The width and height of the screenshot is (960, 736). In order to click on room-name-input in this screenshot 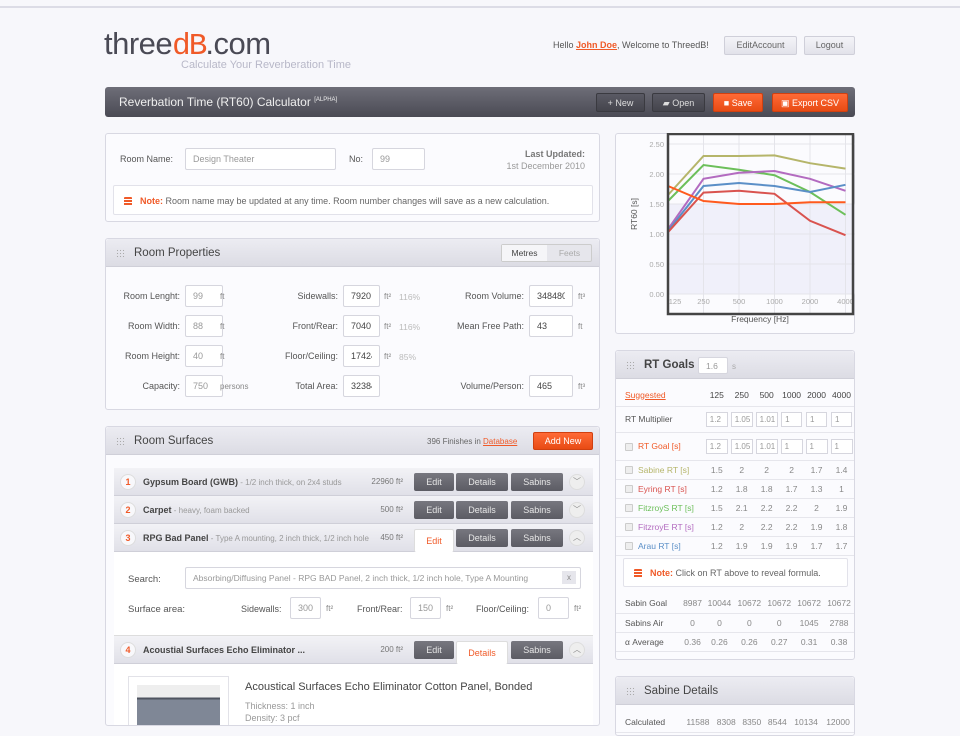, I will do `click(260, 159)`.